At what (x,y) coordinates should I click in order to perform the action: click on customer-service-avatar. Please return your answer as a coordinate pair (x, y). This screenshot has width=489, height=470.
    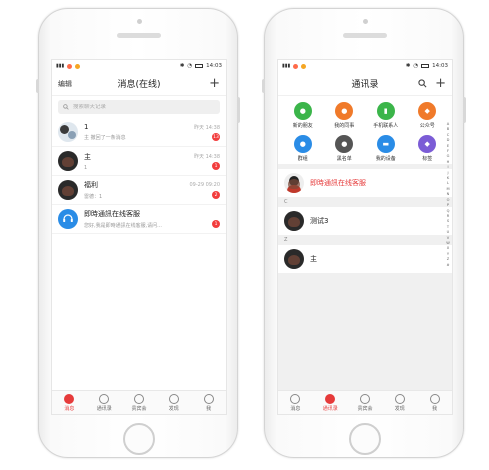
    Looking at the image, I should click on (68, 219).